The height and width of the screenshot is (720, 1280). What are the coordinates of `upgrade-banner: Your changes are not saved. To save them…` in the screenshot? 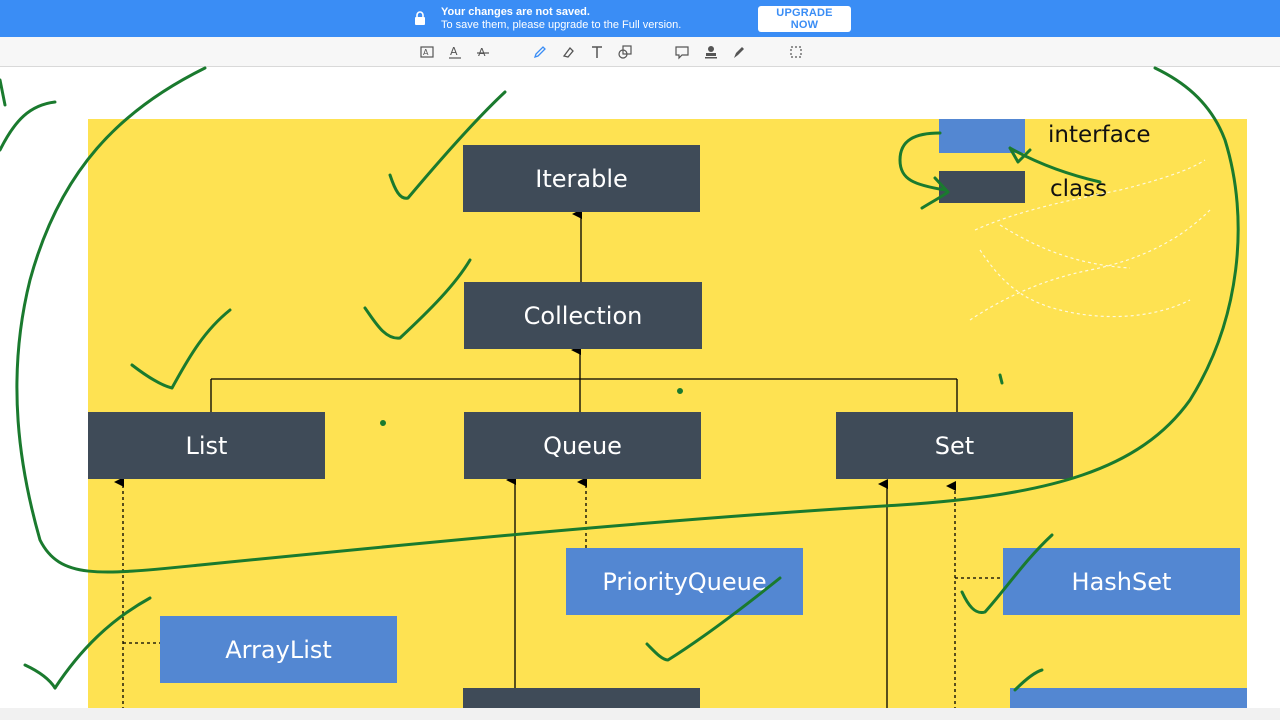 It's located at (640, 18).